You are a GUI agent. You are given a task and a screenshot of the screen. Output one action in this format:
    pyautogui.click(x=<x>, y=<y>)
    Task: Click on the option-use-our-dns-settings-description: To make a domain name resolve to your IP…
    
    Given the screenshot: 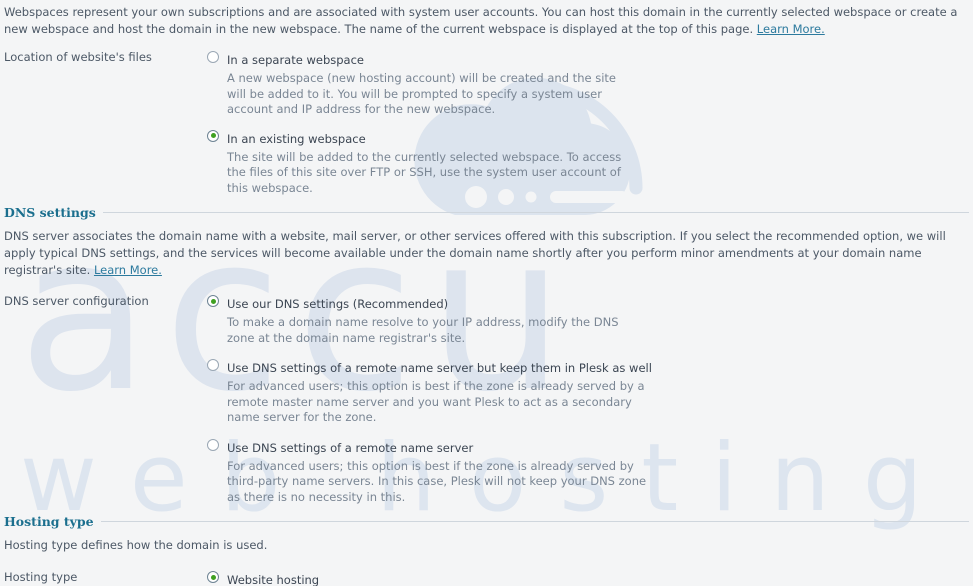 What is the action you would take?
    pyautogui.click(x=423, y=330)
    